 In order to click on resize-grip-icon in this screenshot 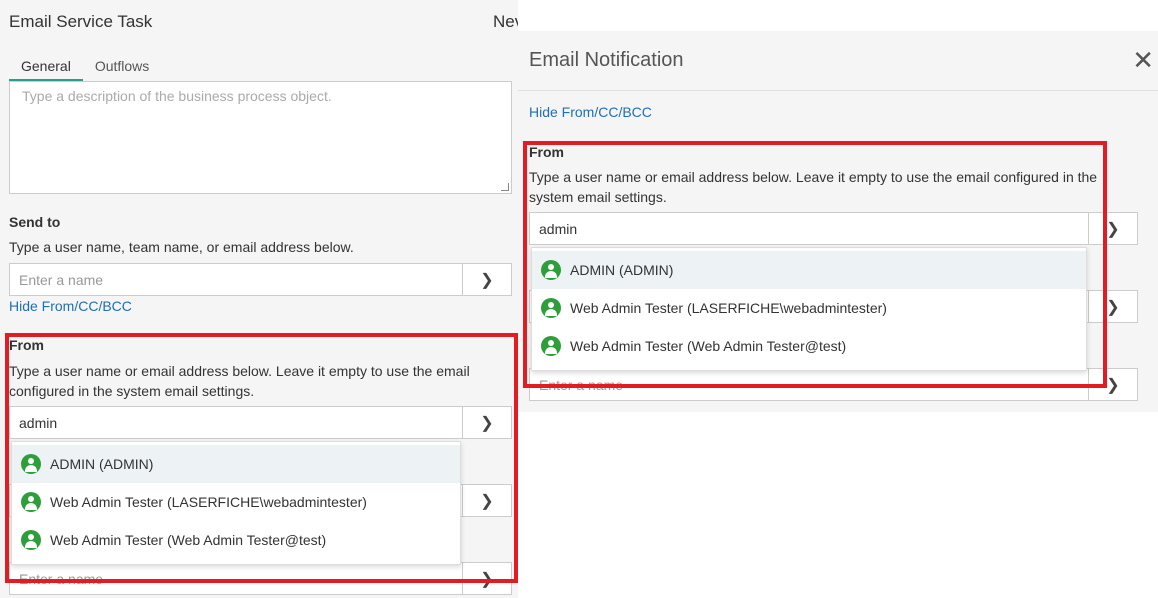, I will do `click(505, 187)`.